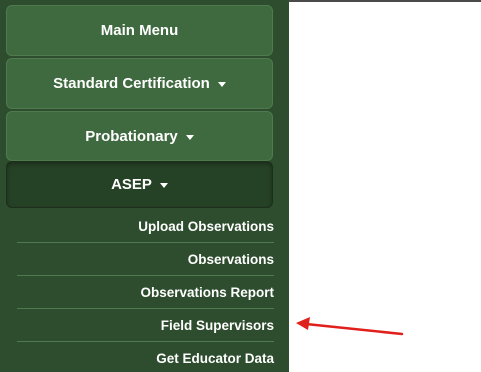  What do you see at coordinates (145, 325) in the screenshot?
I see `submenu-item-field-supervisors: Field Supervisors` at bounding box center [145, 325].